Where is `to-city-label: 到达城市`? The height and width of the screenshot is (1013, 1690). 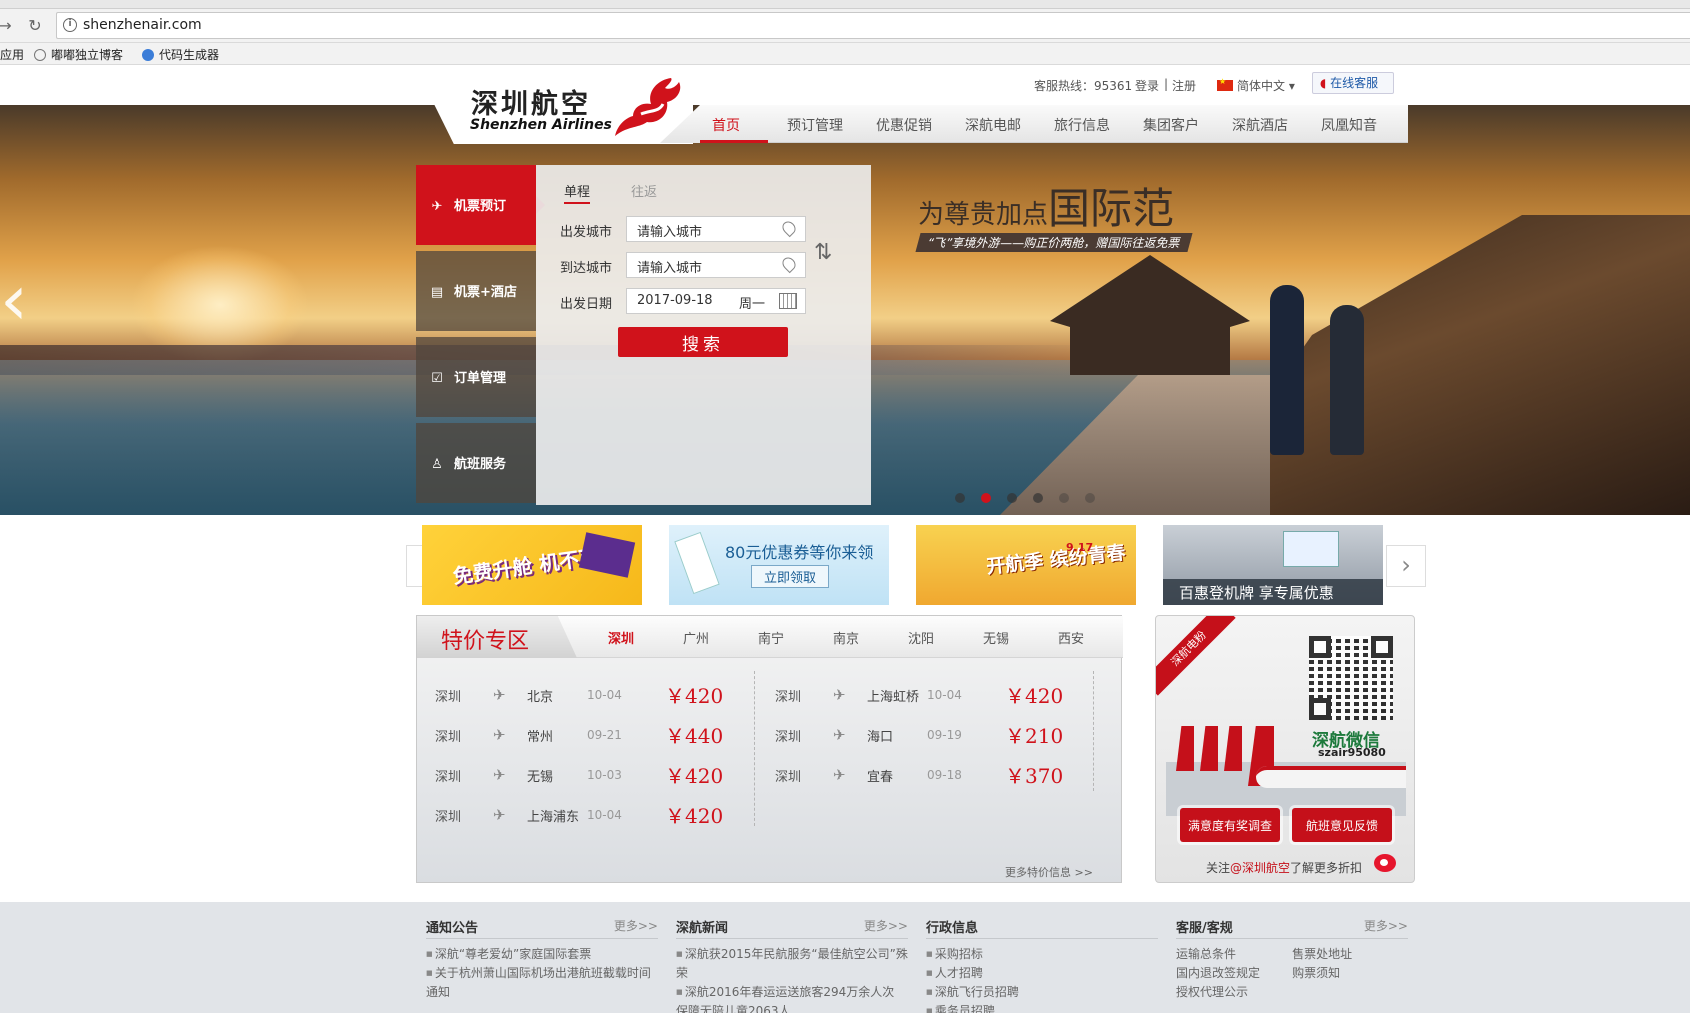
to-city-label: 到达城市 is located at coordinates (586, 268).